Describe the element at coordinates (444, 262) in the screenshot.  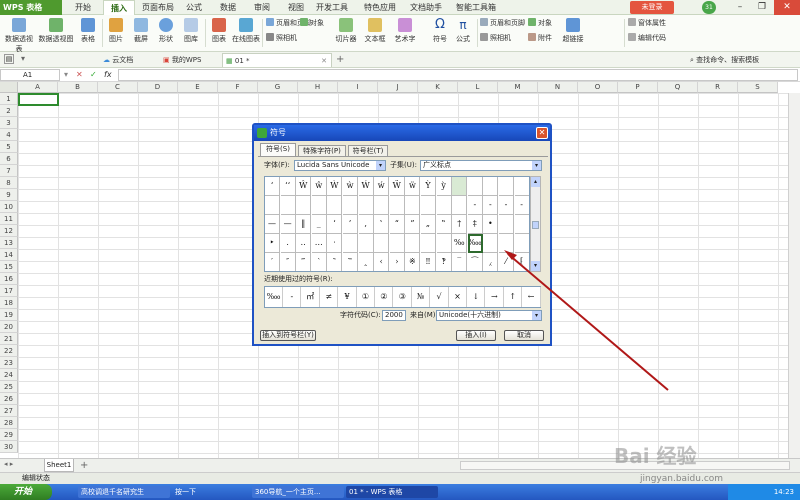
I see `symbol-cell: ‽` at that location.